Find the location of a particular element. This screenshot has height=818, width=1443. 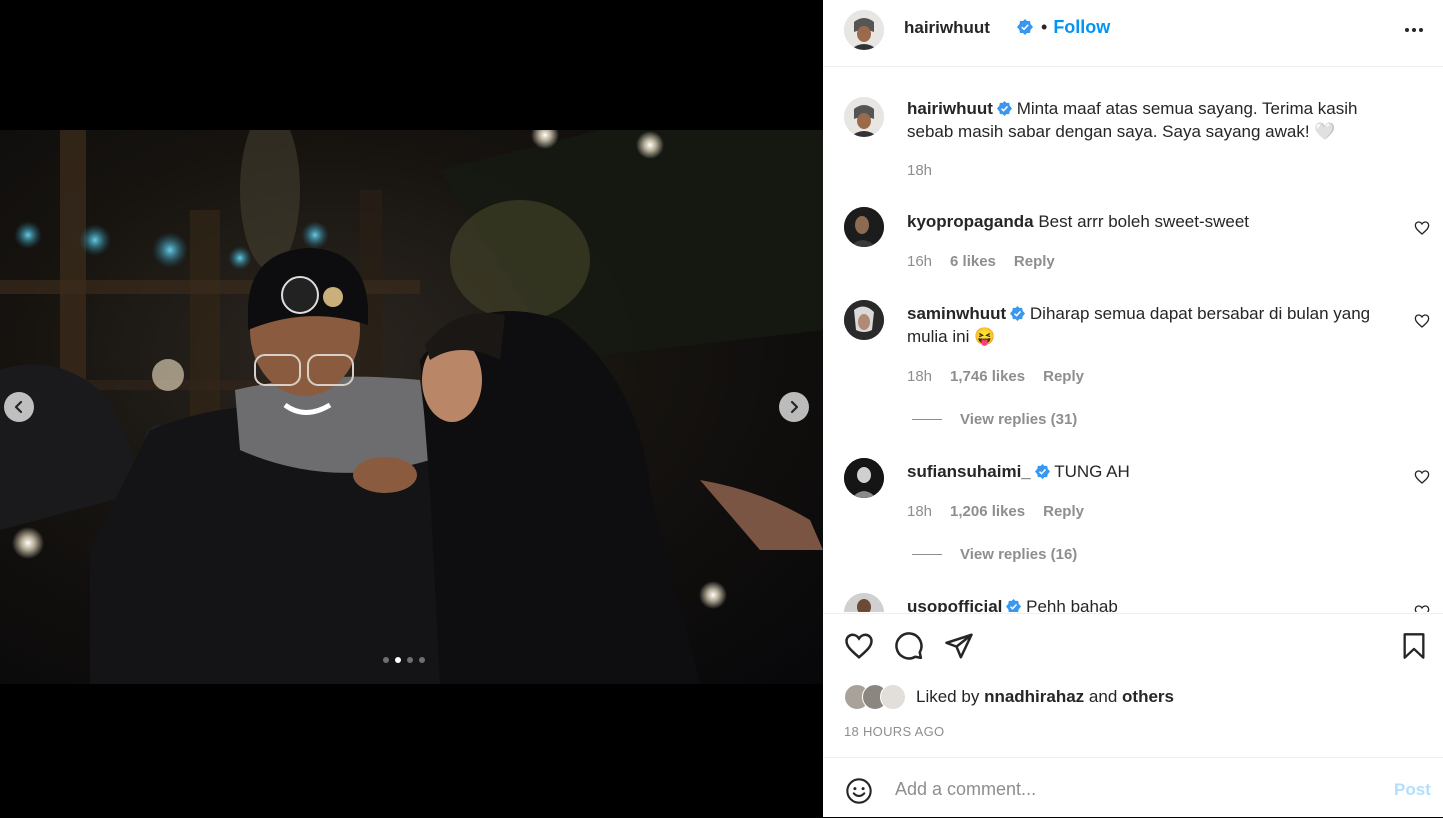

comment-text: Best arrr boleh sweet-sweet is located at coordinates (1144, 221).